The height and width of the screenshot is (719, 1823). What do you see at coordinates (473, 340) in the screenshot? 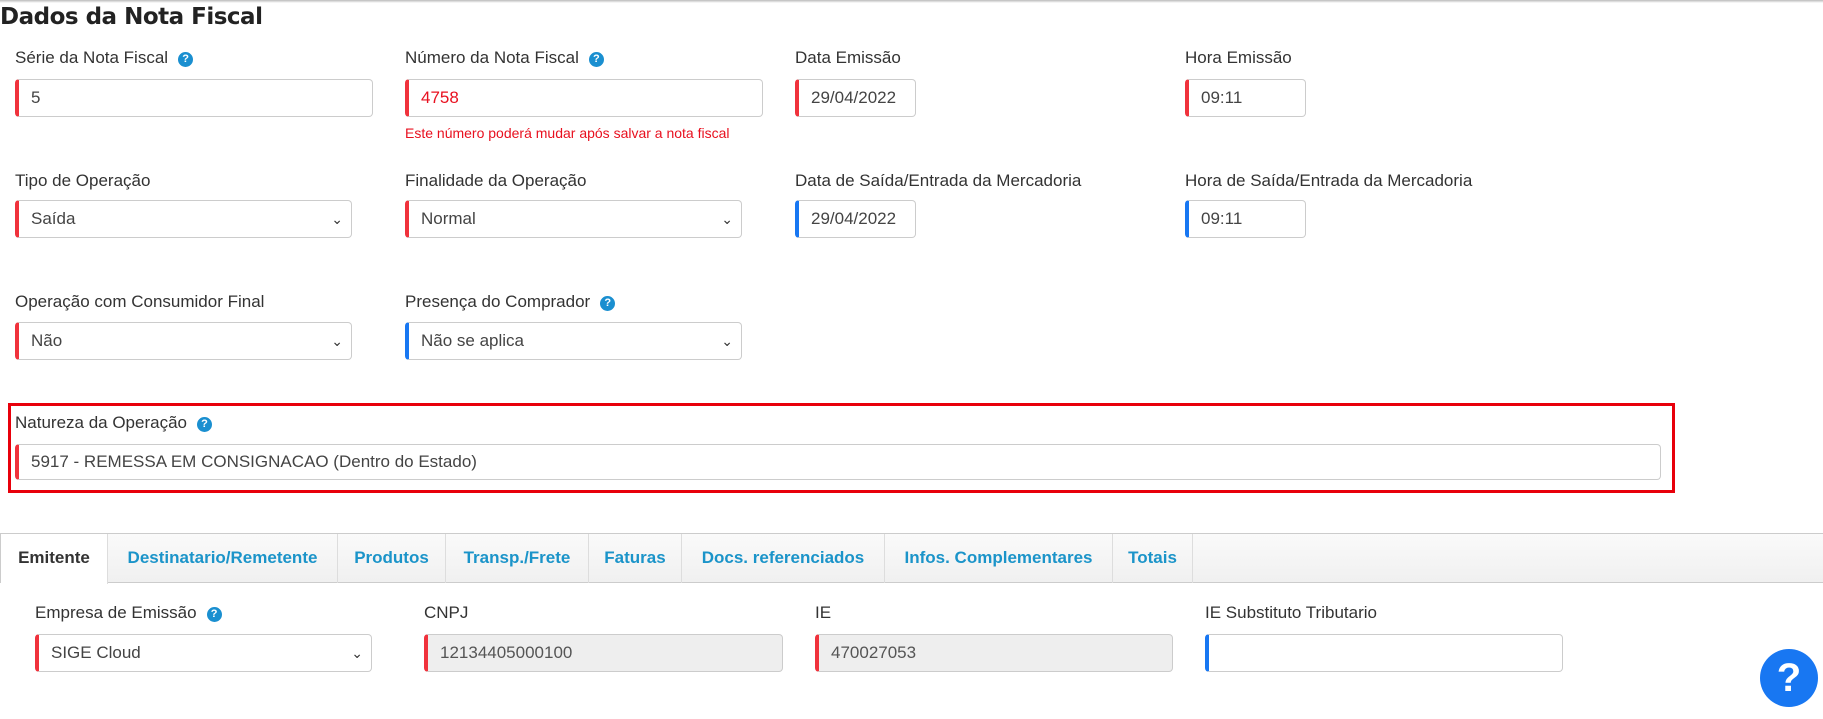
I see `presenca-value: Não se aplica` at bounding box center [473, 340].